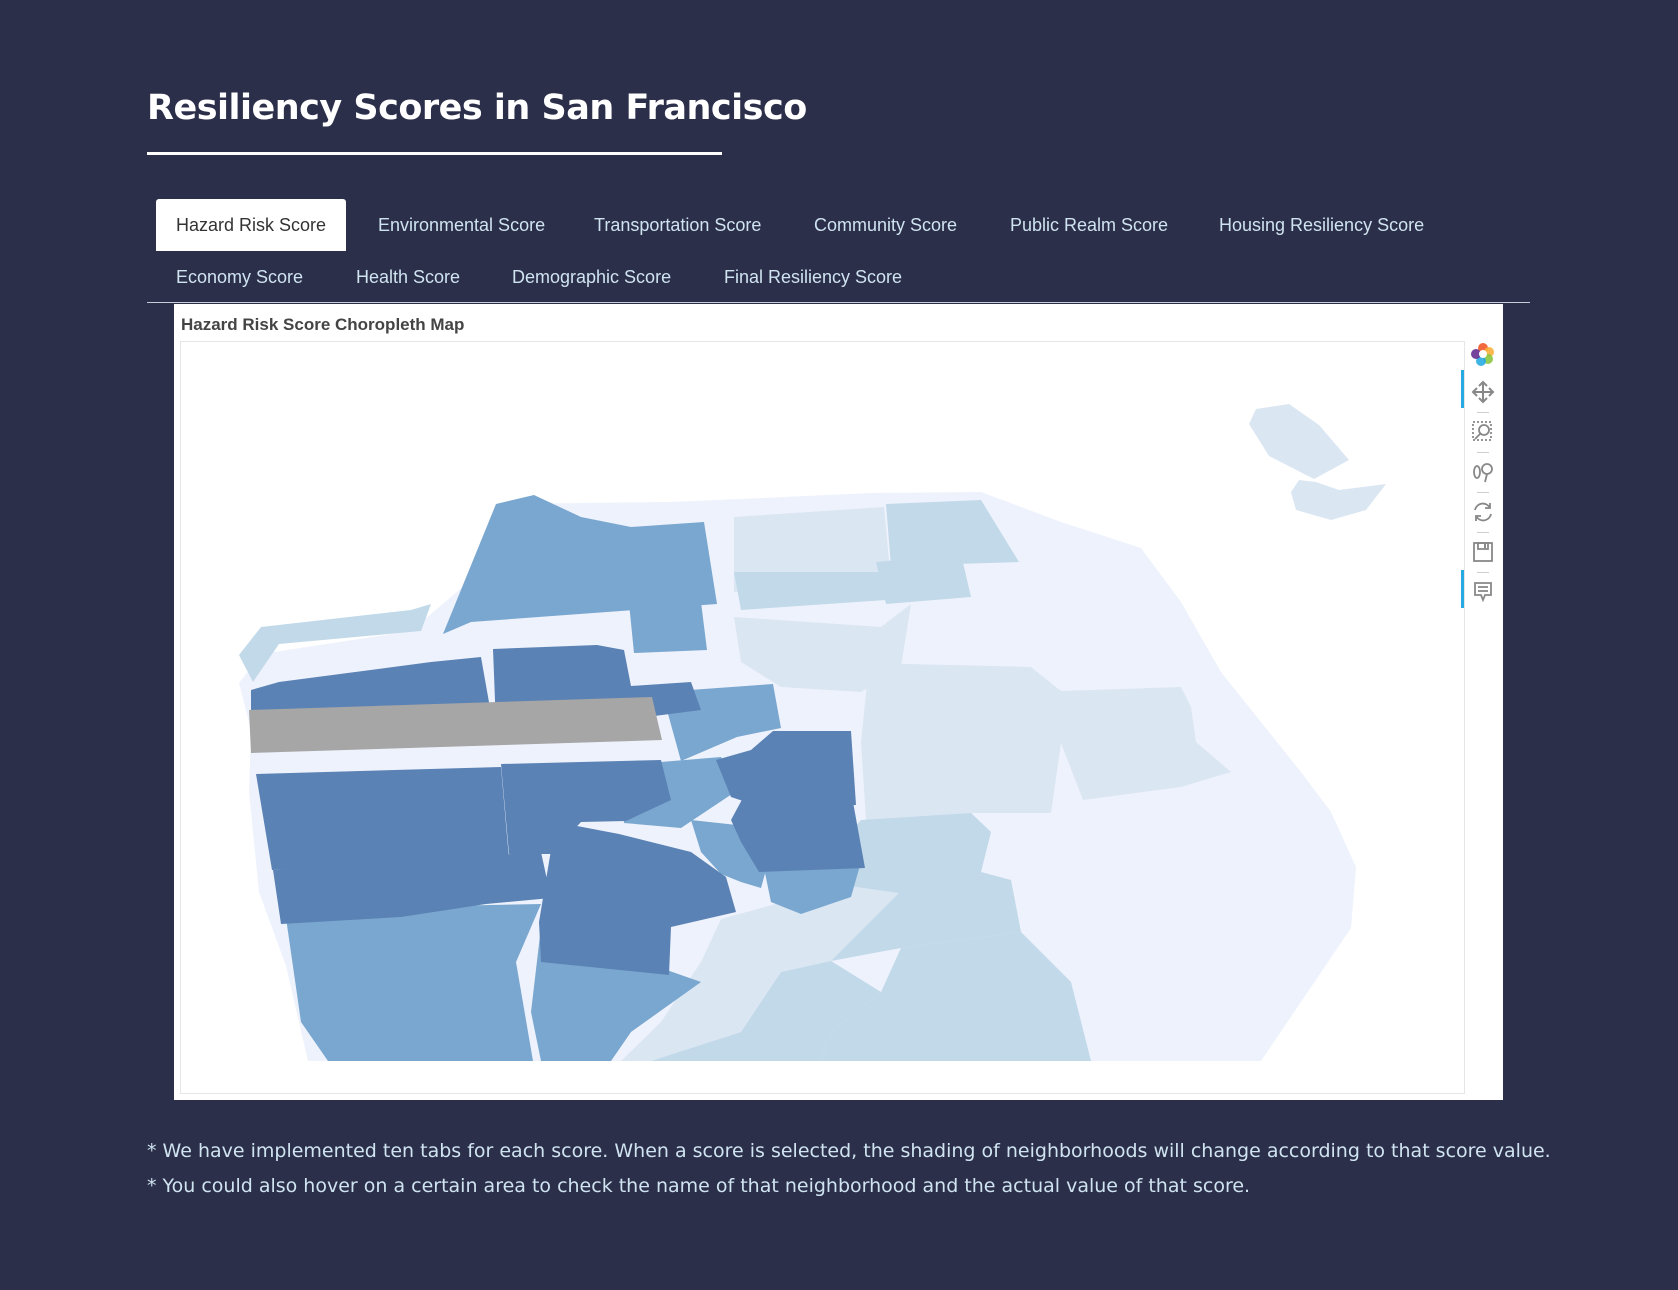 The image size is (1678, 1290). Describe the element at coordinates (1483, 472) in the screenshot. I see `wheel-zoom-icon` at that location.